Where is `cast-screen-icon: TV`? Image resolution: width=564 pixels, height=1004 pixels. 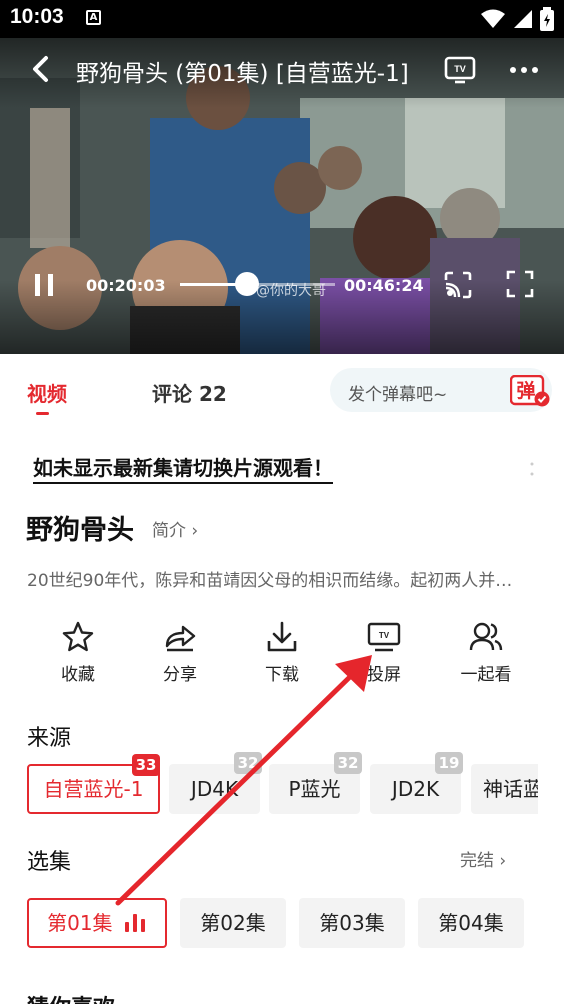 cast-screen-icon: TV is located at coordinates (384, 637).